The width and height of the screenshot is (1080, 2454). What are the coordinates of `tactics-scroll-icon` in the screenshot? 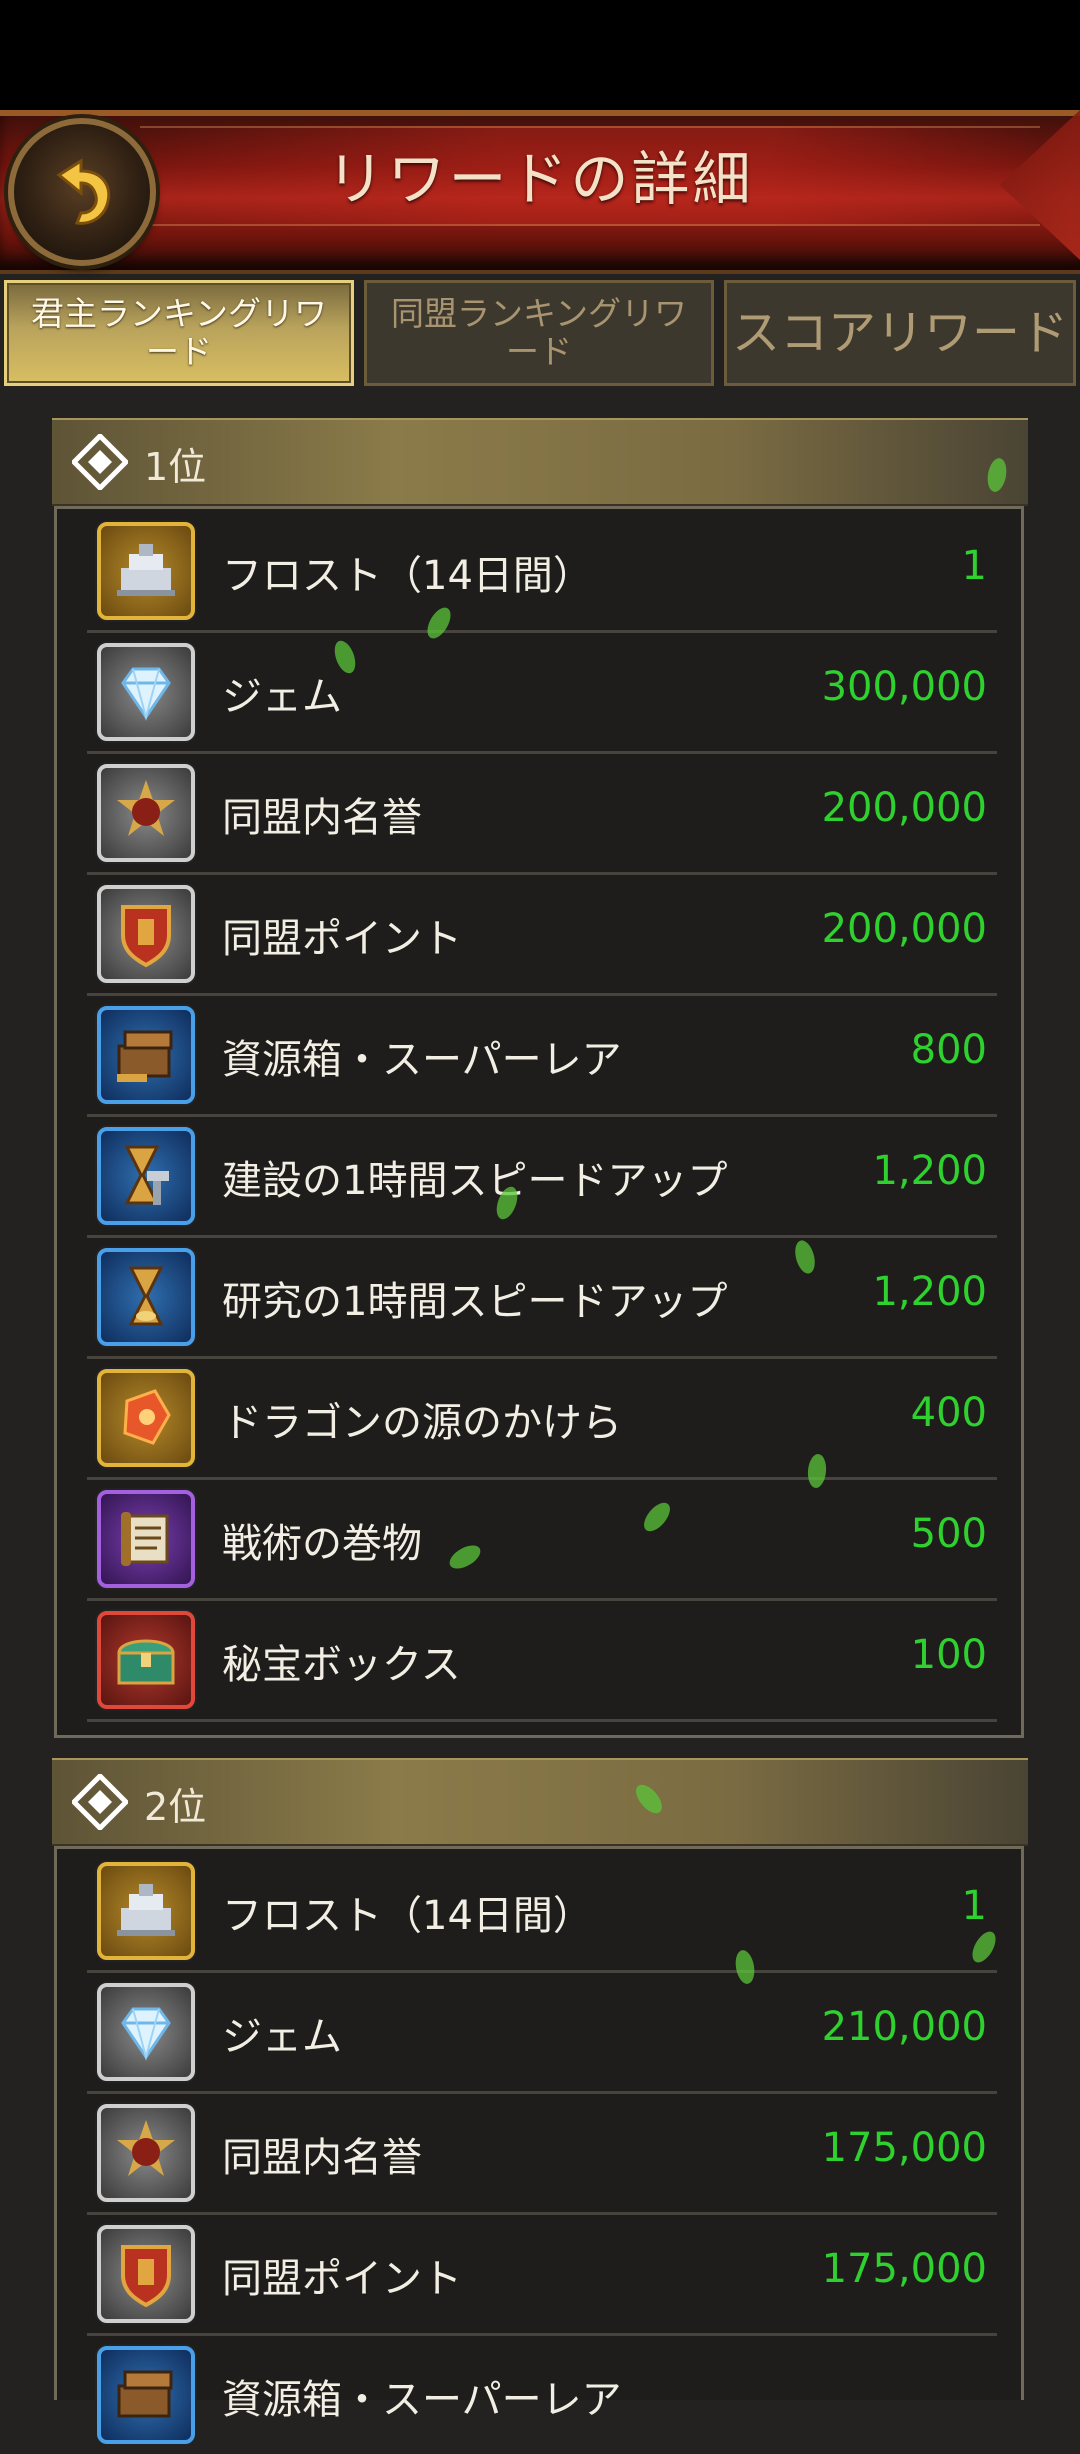 It's located at (146, 1539).